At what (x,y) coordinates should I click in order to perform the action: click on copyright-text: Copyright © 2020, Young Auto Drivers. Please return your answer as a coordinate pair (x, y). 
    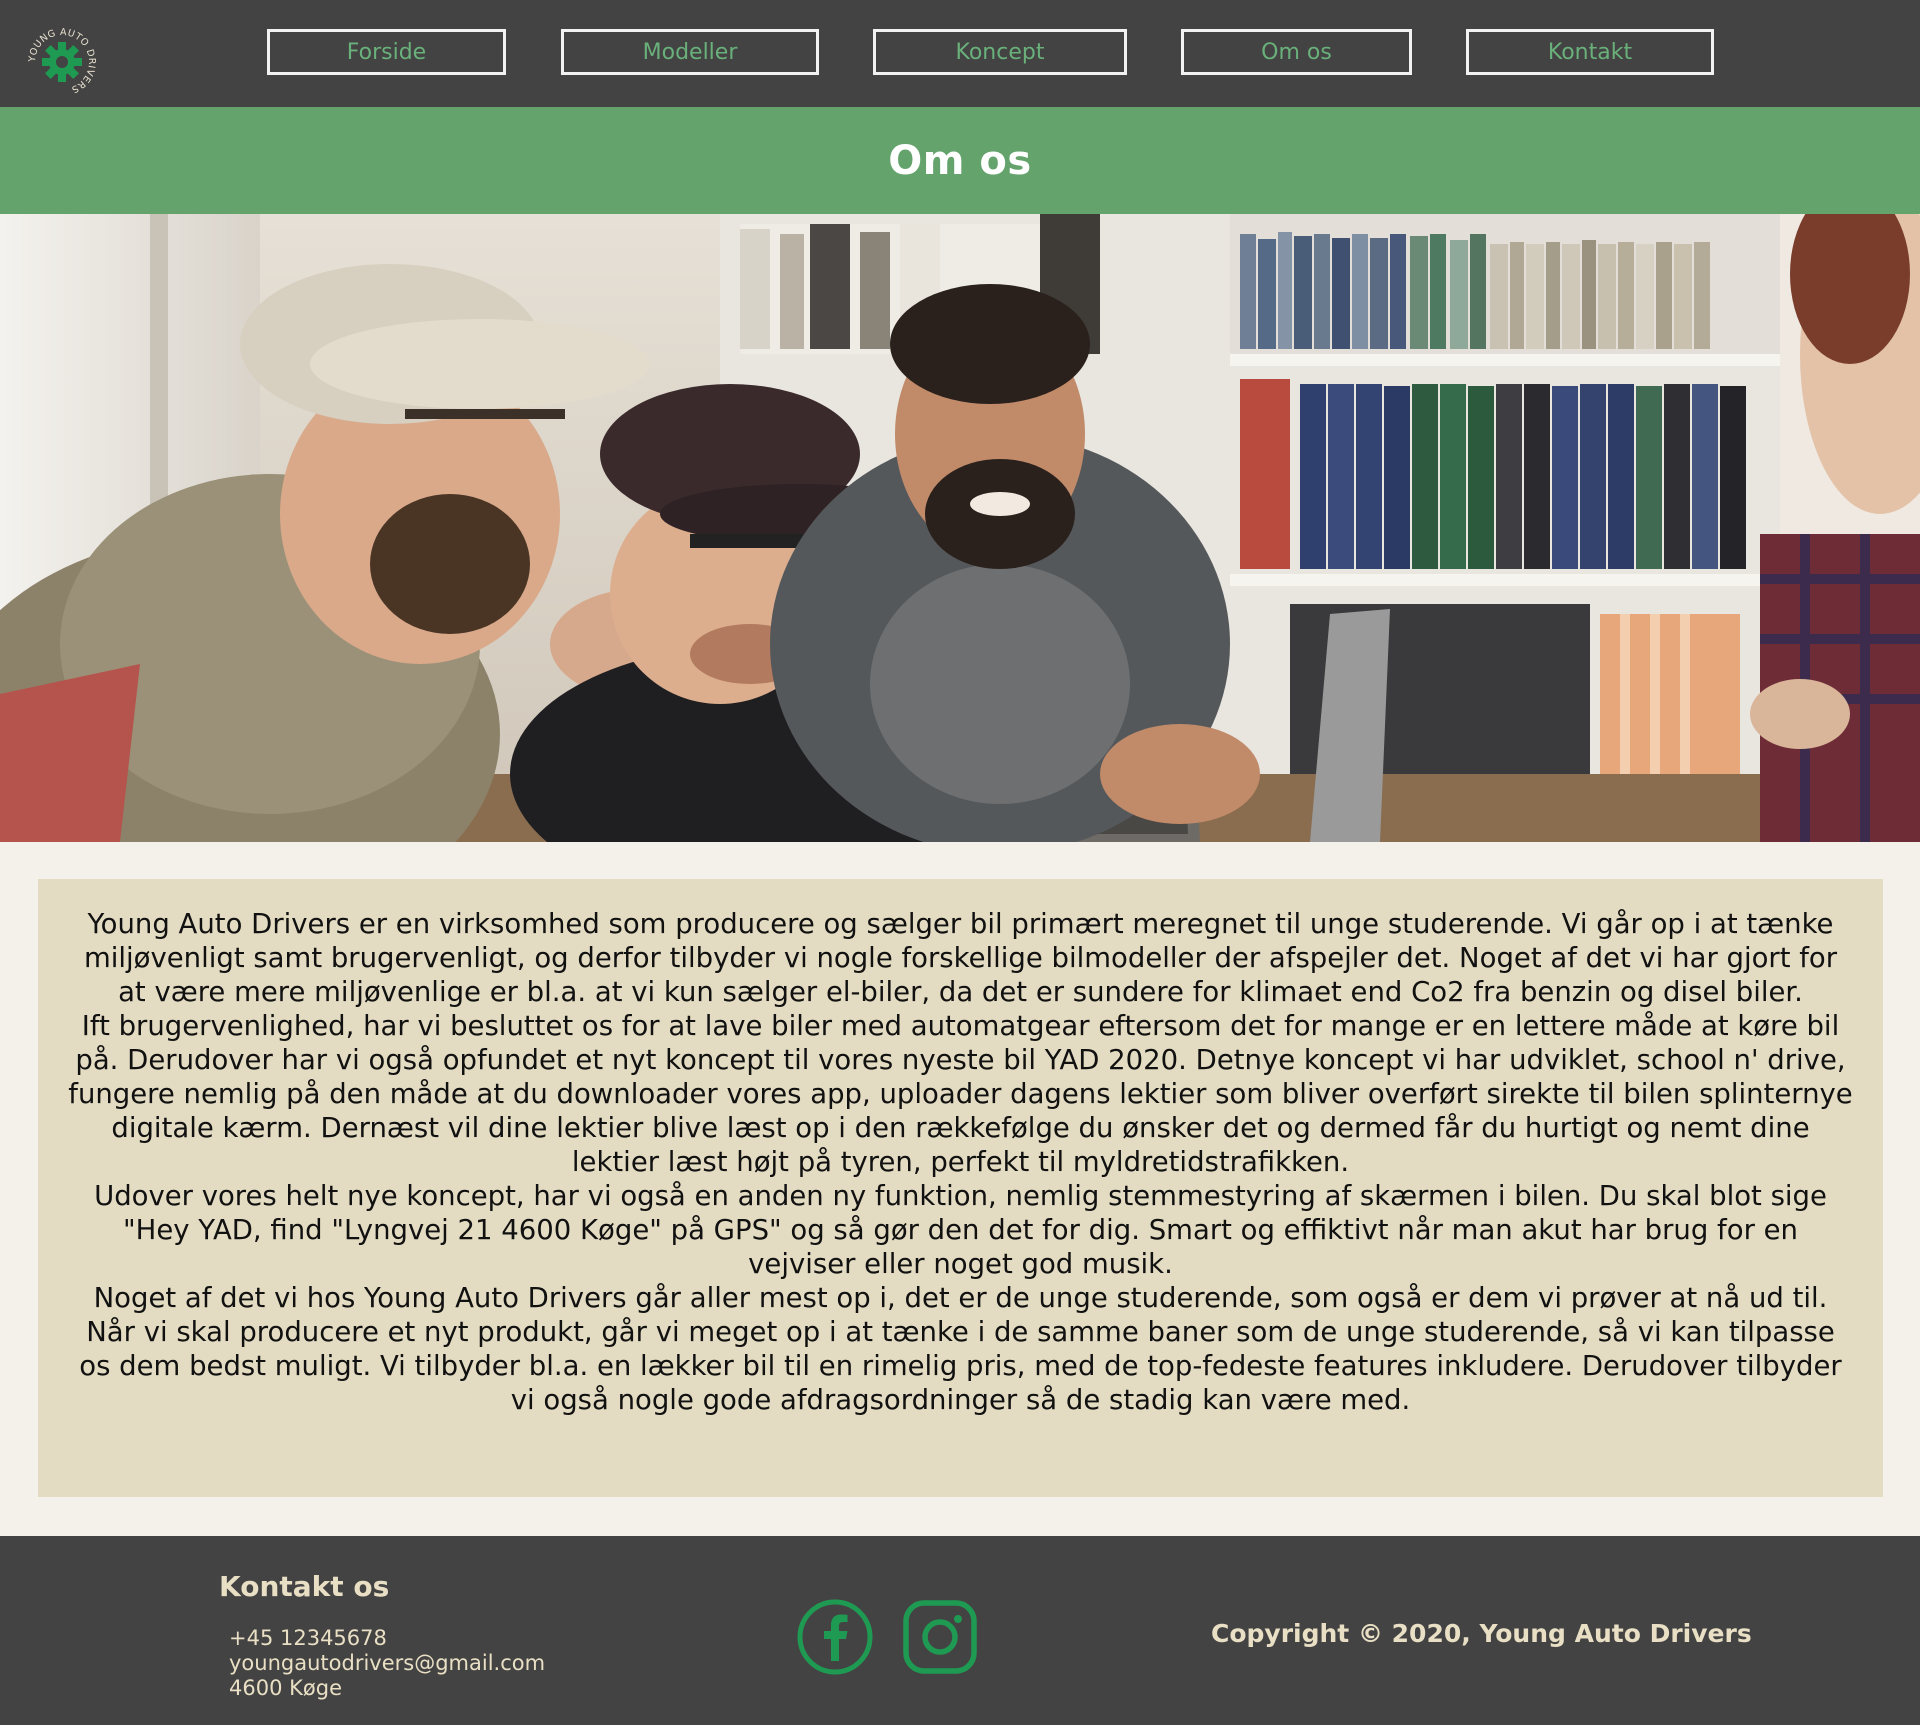
    Looking at the image, I should click on (1481, 1633).